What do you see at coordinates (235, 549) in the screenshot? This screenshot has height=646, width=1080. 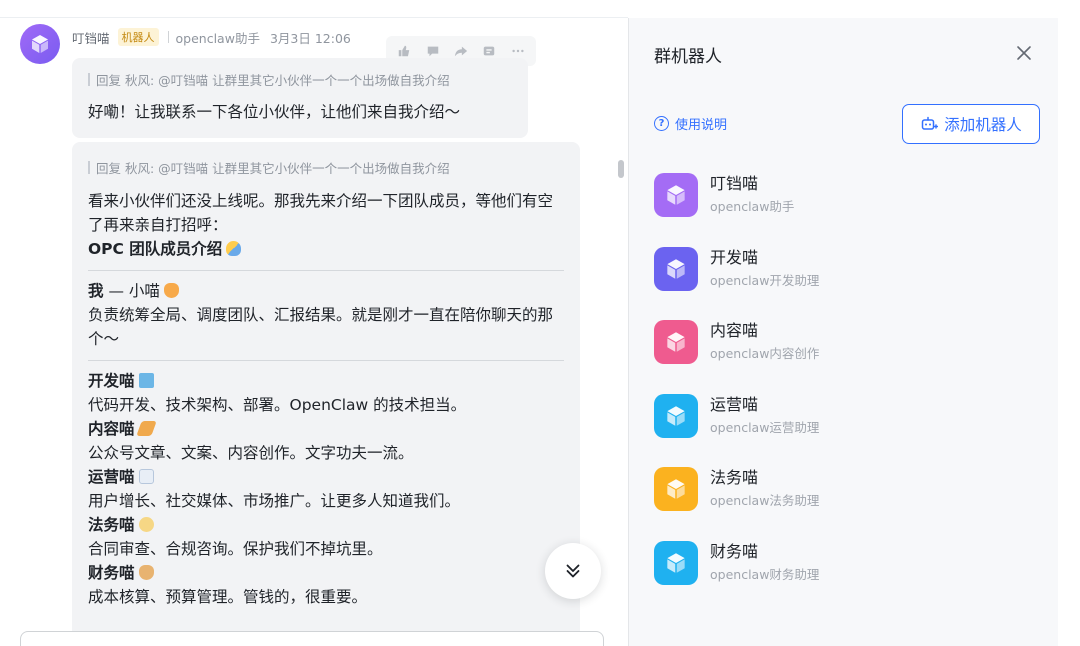 I see `member-desc: 合同审查、合规咨询。保护我们不掉坑里。` at bounding box center [235, 549].